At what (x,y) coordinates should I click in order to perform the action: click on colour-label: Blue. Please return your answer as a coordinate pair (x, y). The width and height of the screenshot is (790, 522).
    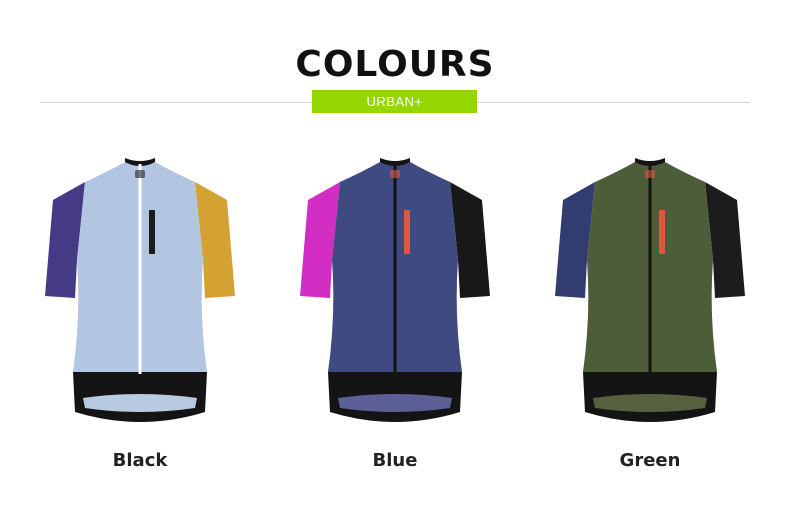
    Looking at the image, I should click on (395, 460).